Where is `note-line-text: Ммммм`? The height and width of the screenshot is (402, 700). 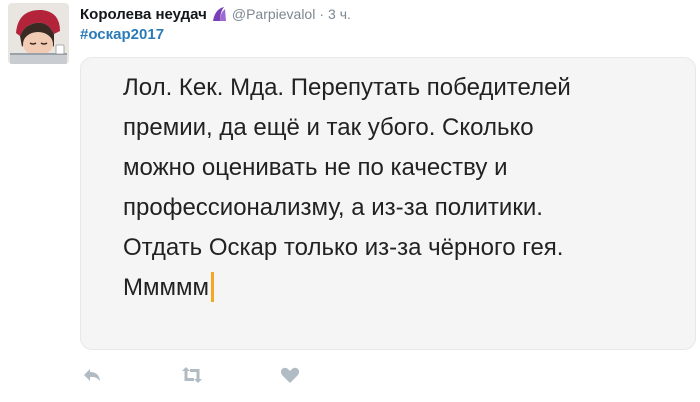 note-line-text: Ммммм is located at coordinates (166, 287).